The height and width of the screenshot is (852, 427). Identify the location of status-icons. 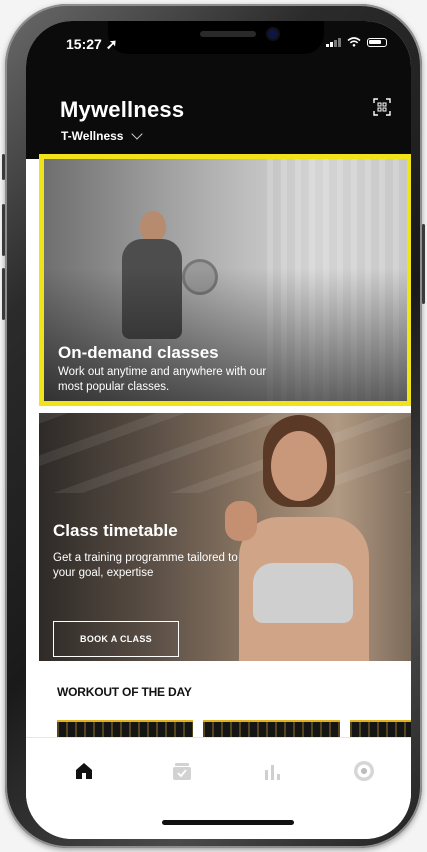
(356, 42).